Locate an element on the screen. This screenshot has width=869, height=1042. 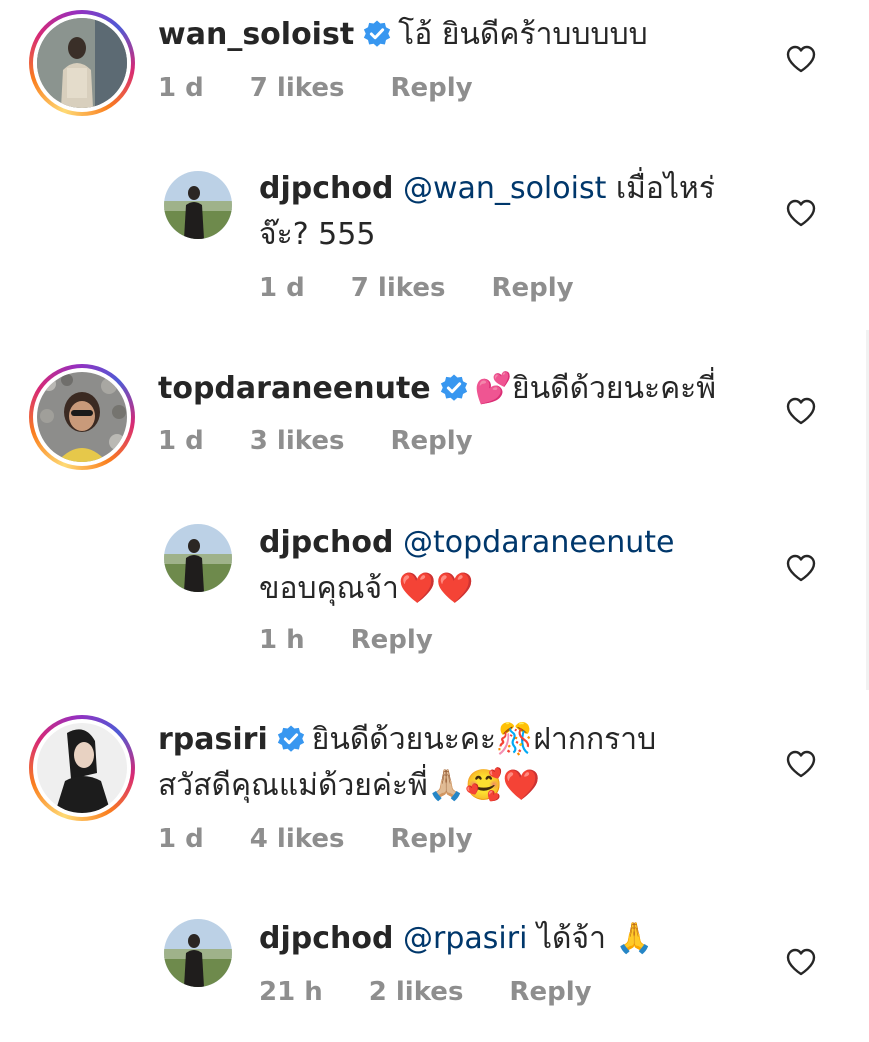
pray-emoji: 🙏 is located at coordinates (634, 938).